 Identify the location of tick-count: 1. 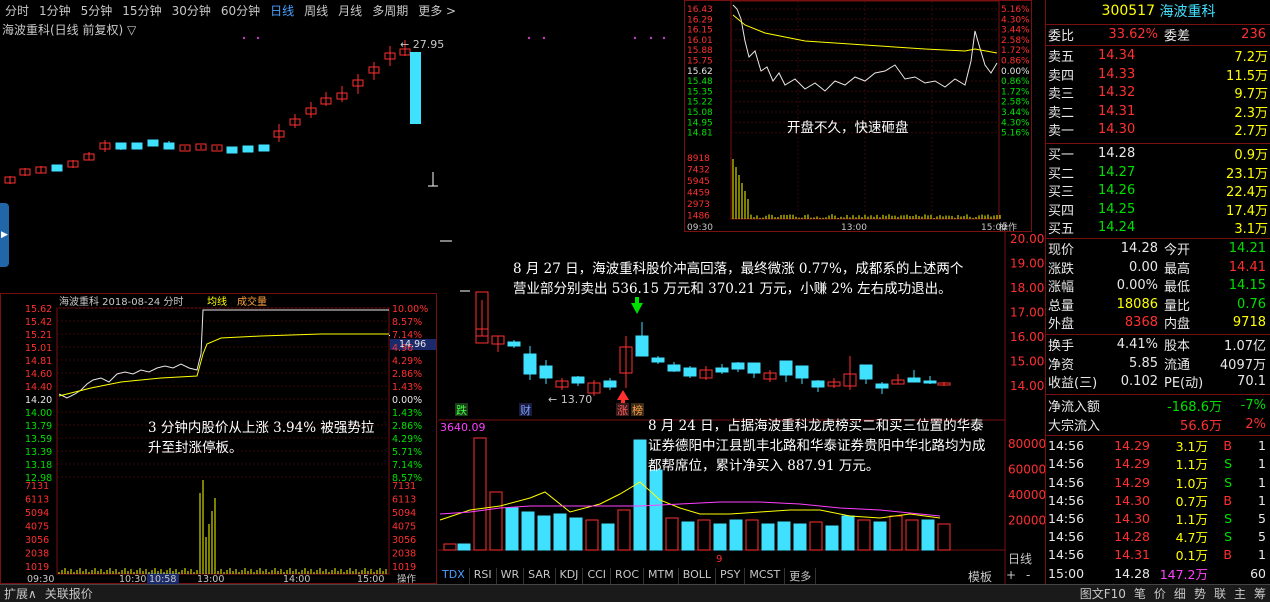
(1249, 554).